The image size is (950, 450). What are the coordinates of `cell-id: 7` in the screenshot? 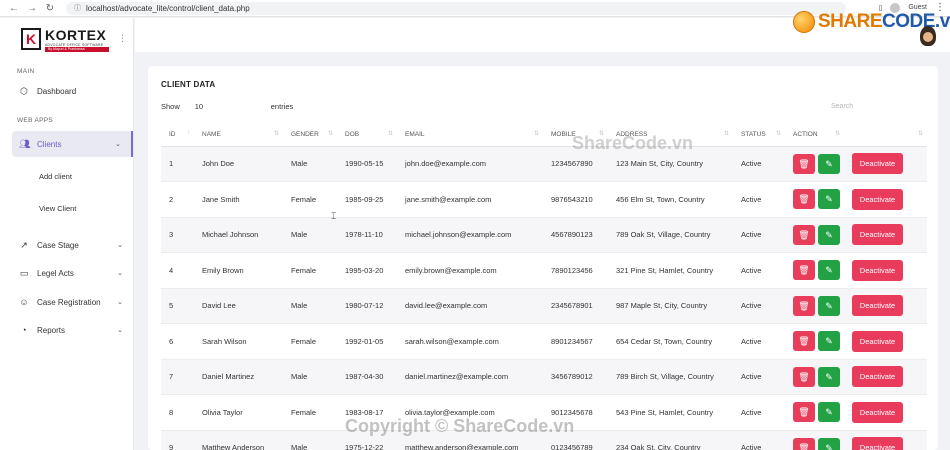 It's located at (177, 377).